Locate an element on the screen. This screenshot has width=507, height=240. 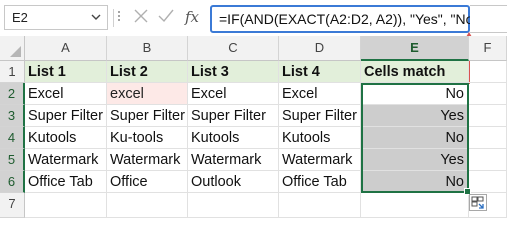
cell-b5: Watermark is located at coordinates (147, 160).